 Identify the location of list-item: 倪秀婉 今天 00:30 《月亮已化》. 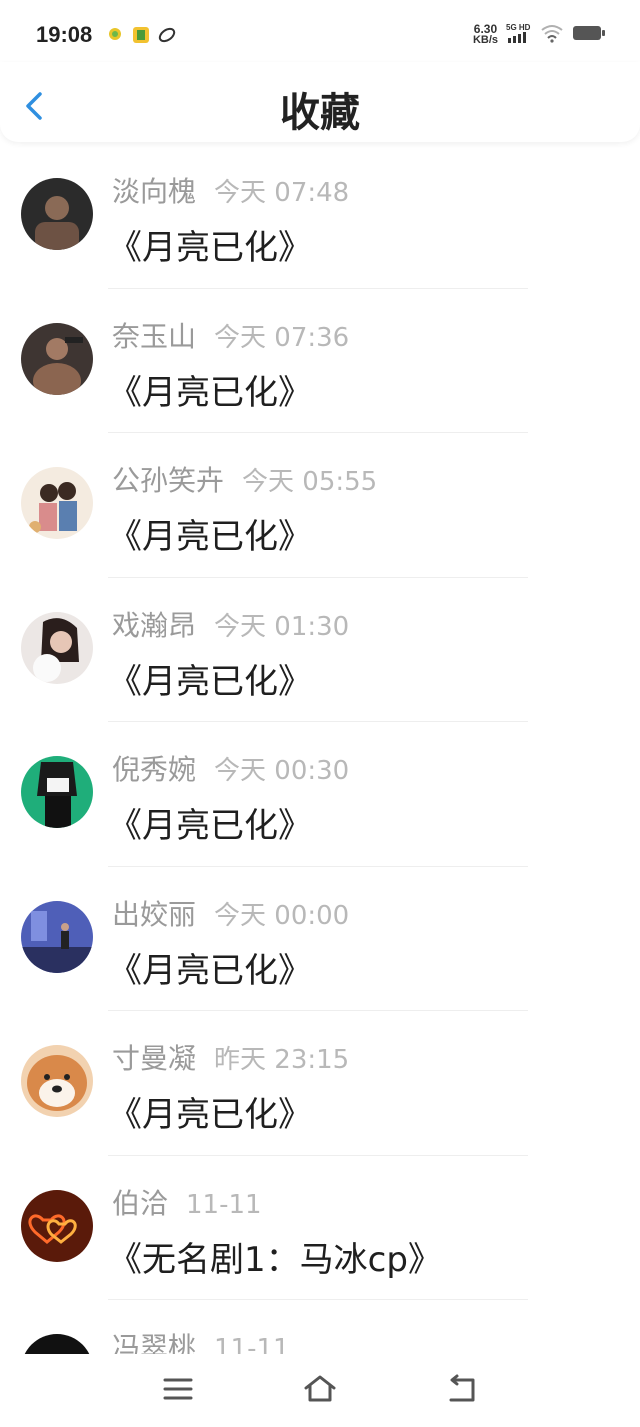
(320, 794).